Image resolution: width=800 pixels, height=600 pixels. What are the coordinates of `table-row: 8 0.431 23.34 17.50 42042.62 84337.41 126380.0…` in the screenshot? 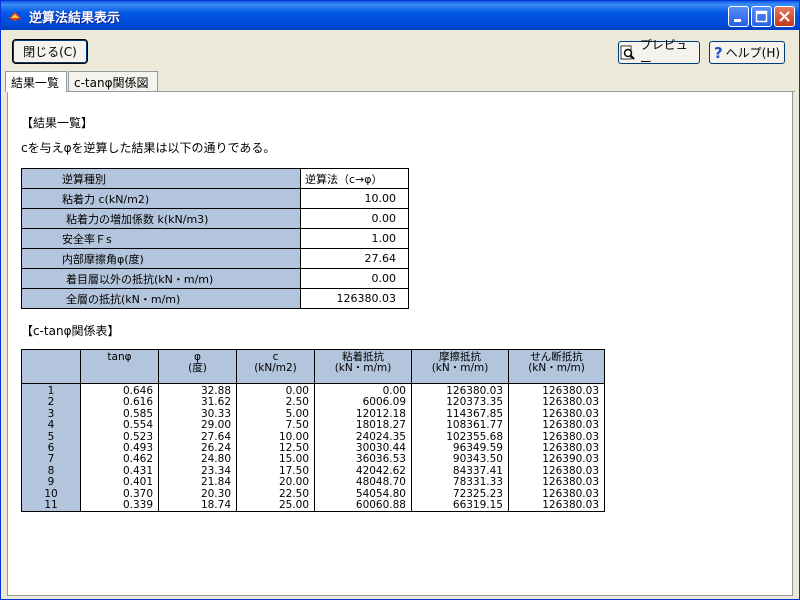 It's located at (313, 471).